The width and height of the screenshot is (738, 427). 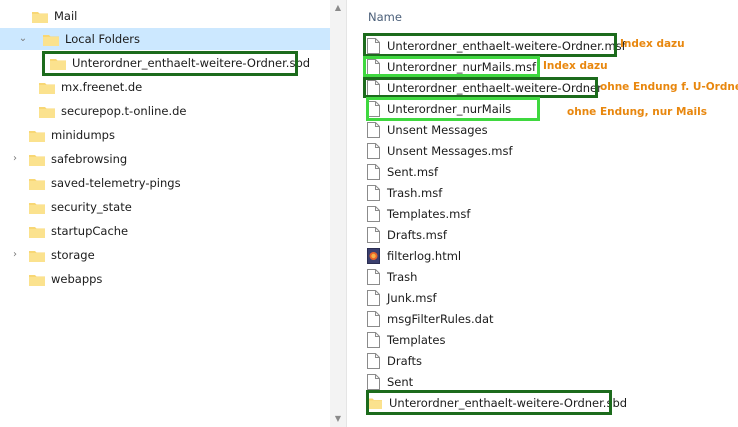 I want to click on file-item: Trash.msf, so click(x=404, y=192).